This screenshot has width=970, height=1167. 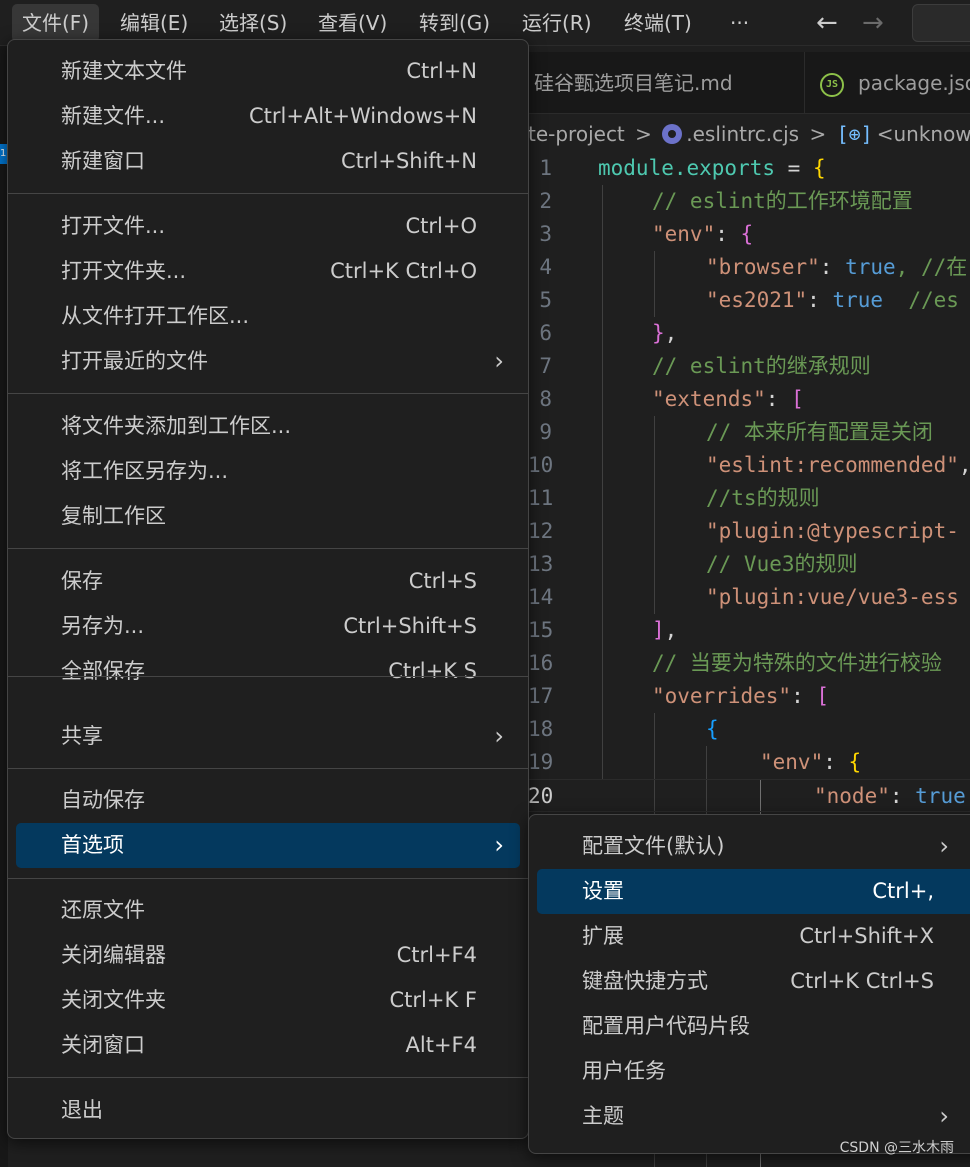 I want to click on code-line: 12 "plugin:@typescript-, so click(x=743, y=531).